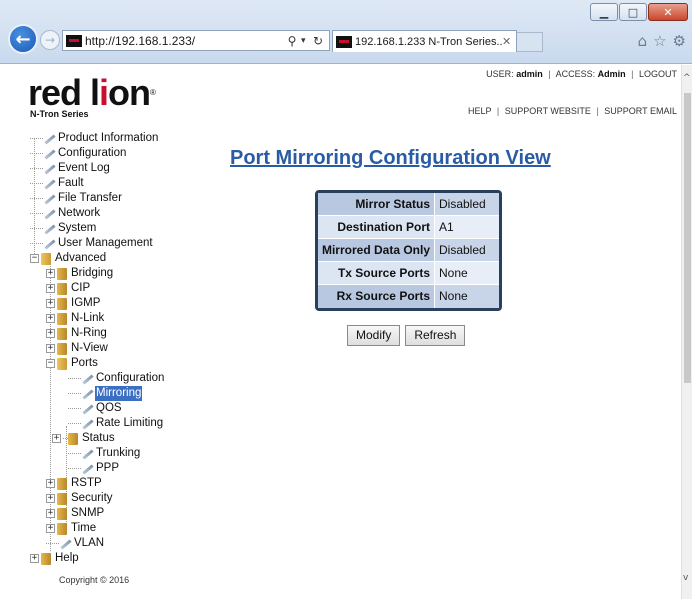 The width and height of the screenshot is (692, 599). I want to click on tree-item-user-management: User Management, so click(115, 243).